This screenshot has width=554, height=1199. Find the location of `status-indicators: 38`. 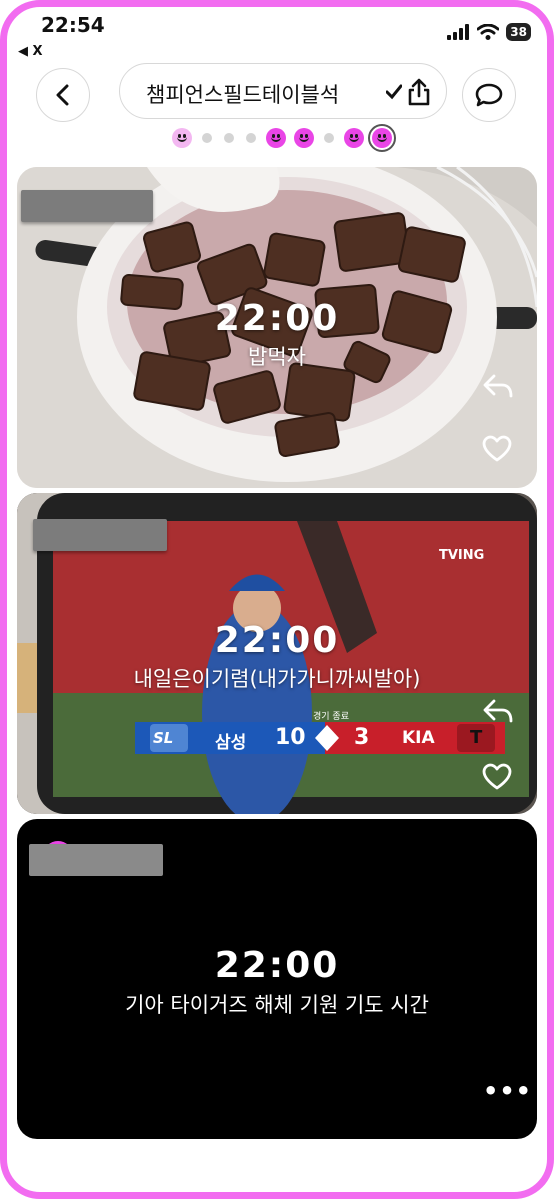

status-indicators: 38 is located at coordinates (488, 32).